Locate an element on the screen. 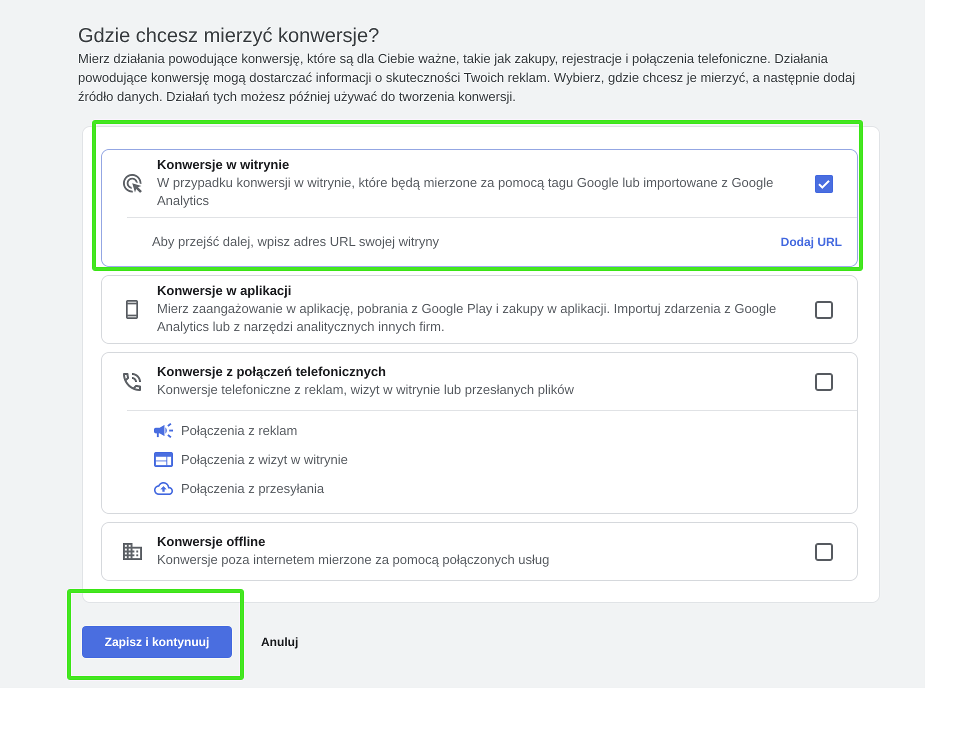 The image size is (957, 738). option-description: W przypadku konwersji w witrynie, które będą mierzone za pomocą tagu Google lub importowane z Google Analytics is located at coordinates (465, 192).